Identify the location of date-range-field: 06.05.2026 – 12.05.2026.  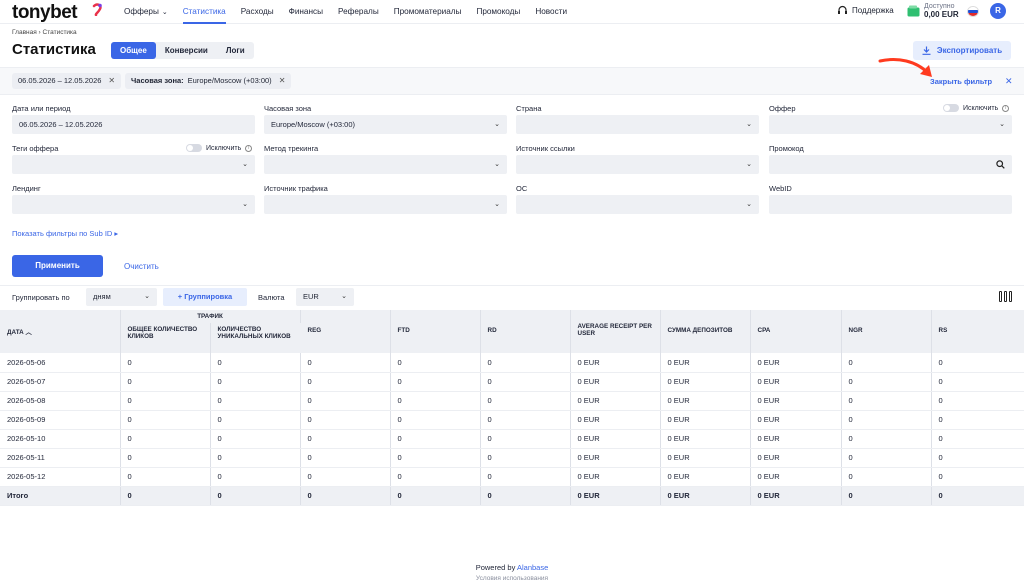
(133, 124).